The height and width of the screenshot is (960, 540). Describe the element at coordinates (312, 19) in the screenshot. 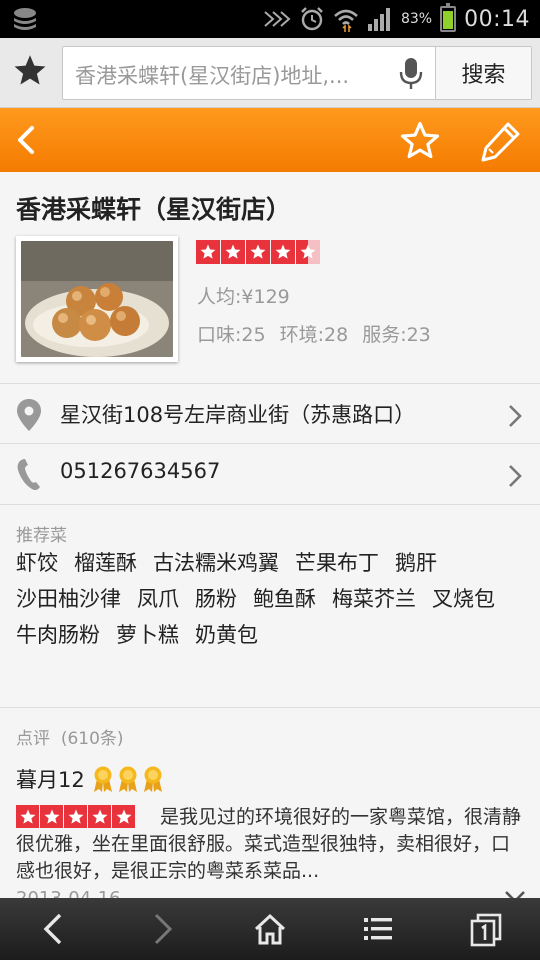

I see `alarm-icon` at that location.